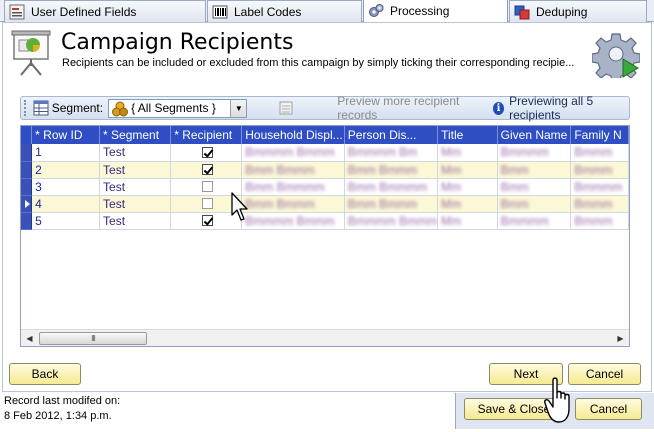 This screenshot has width=654, height=432. I want to click on scroll-left-icon: ◀, so click(29, 338).